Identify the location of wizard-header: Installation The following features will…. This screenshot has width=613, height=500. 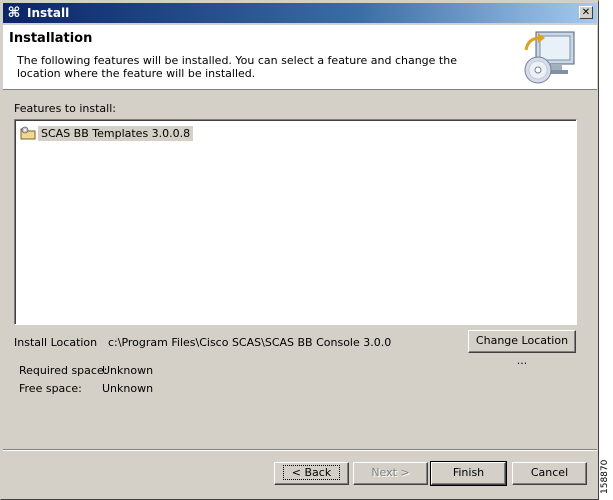
(300, 57).